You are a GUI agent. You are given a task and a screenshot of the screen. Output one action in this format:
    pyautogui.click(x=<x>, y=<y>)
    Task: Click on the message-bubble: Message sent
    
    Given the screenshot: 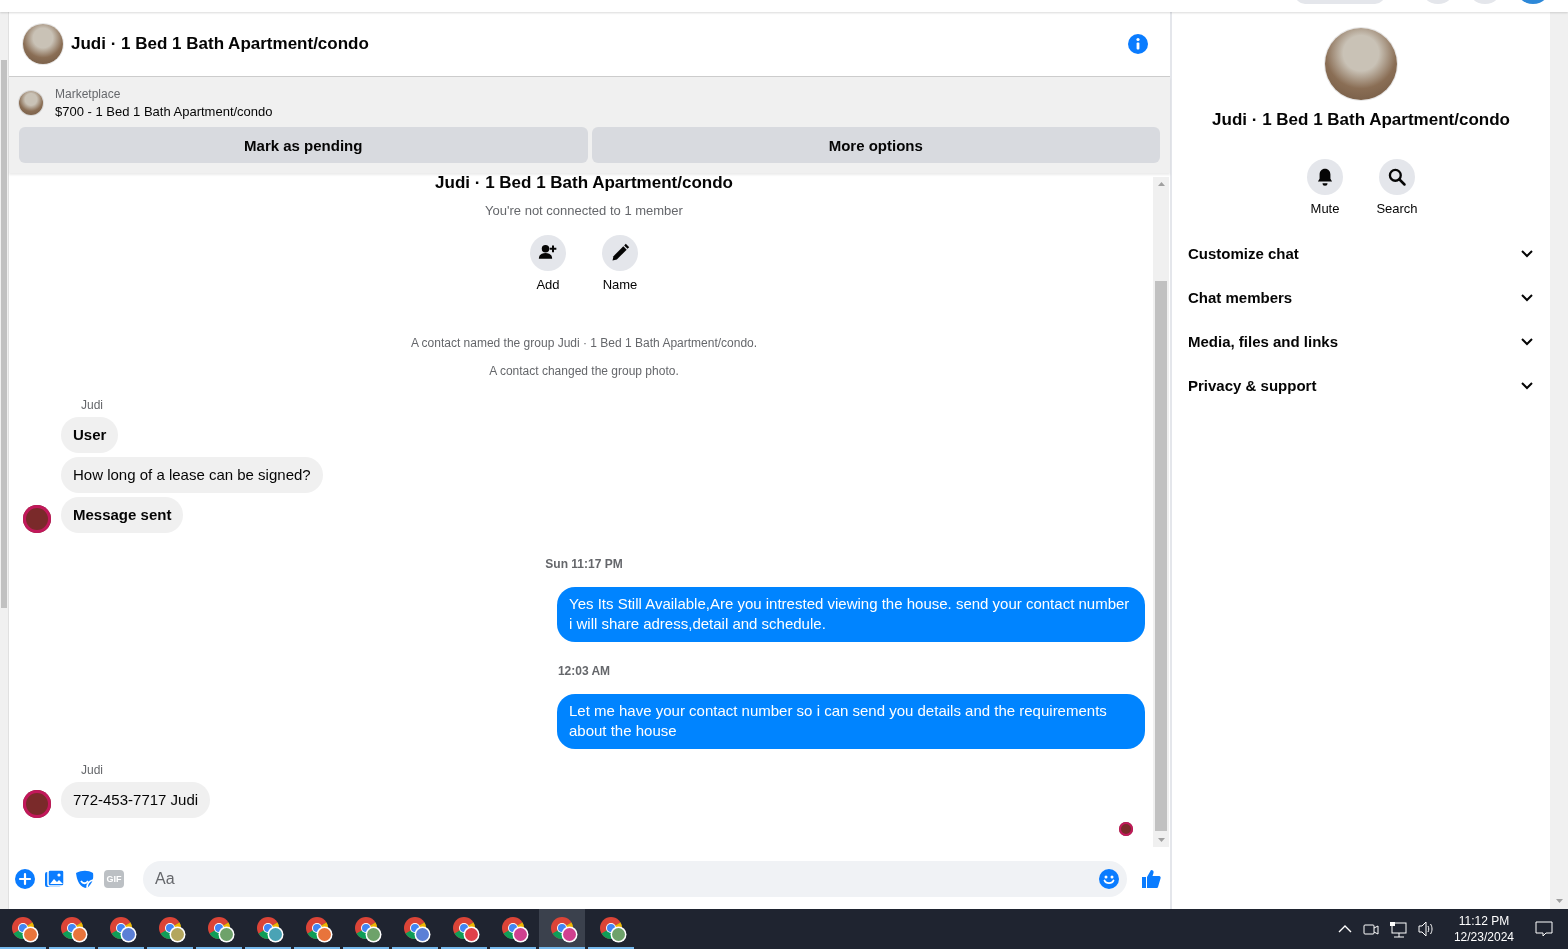 What is the action you would take?
    pyautogui.click(x=122, y=515)
    